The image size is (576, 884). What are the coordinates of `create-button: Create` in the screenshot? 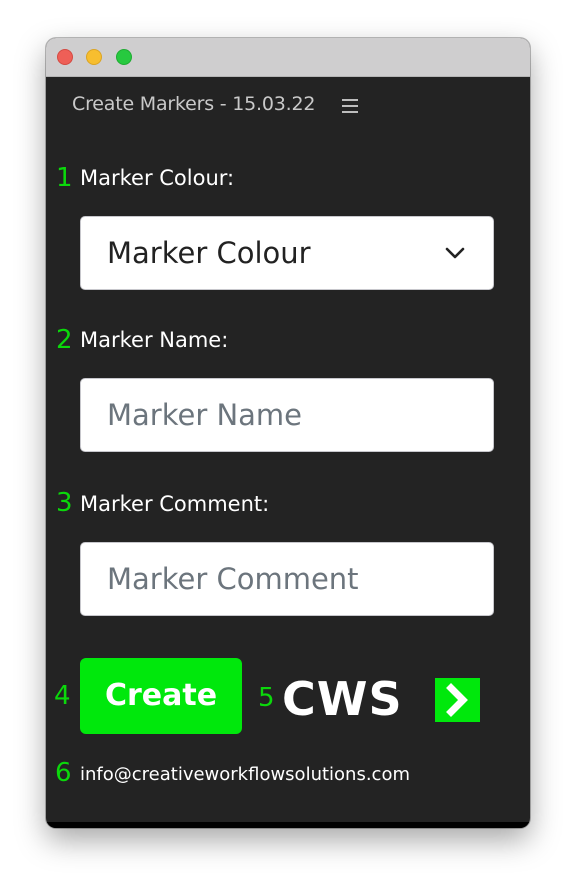 It's located at (161, 696).